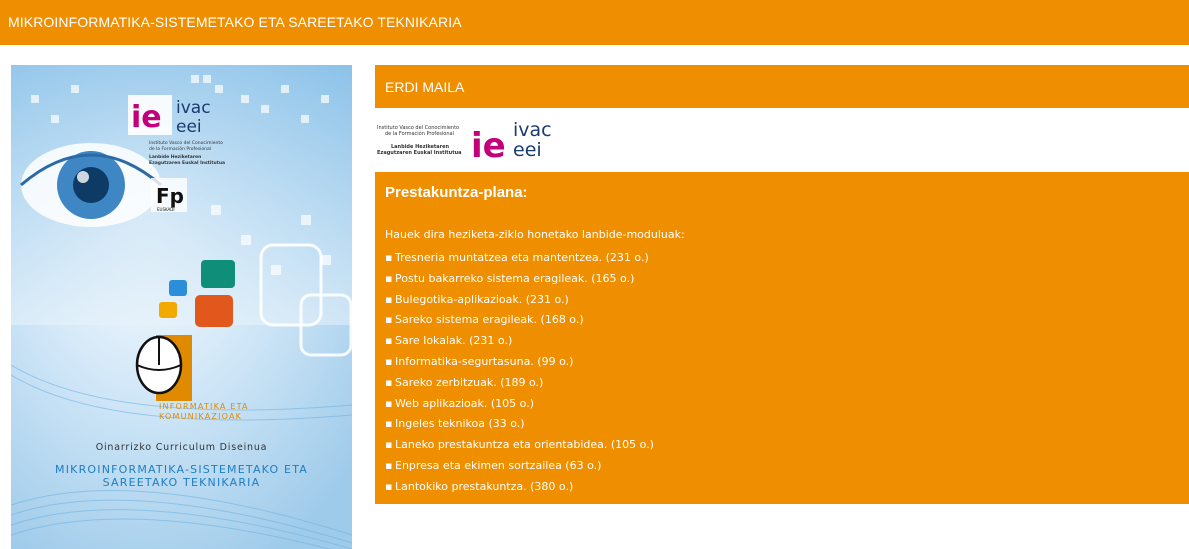 The image size is (1189, 549). I want to click on module-item: ▪ Ingeles teknikoa (33 o.), so click(519, 424).